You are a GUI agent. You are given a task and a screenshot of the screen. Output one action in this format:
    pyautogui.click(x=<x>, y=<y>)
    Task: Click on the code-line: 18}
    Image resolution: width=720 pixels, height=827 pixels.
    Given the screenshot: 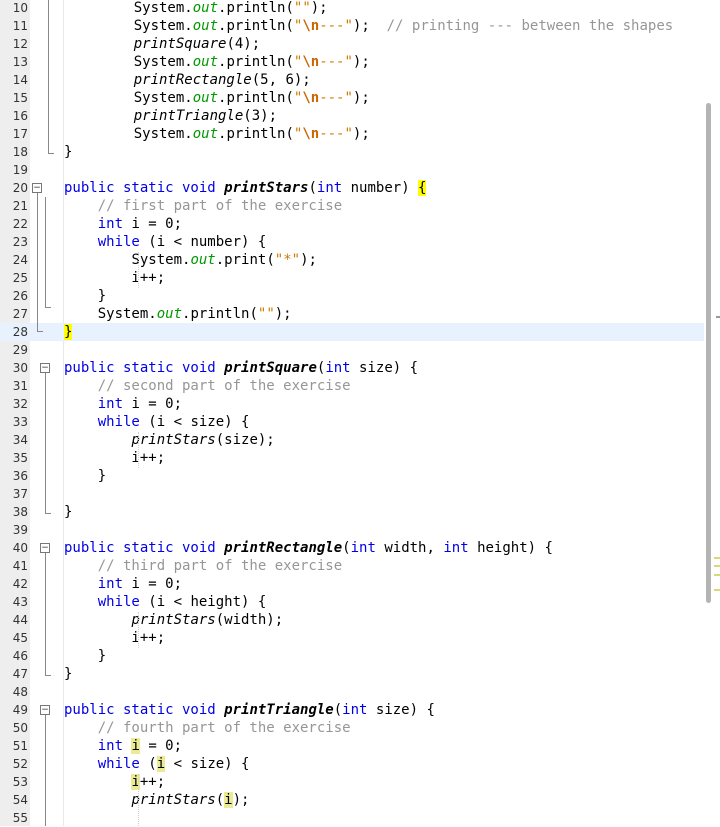 What is the action you would take?
    pyautogui.click(x=353, y=152)
    